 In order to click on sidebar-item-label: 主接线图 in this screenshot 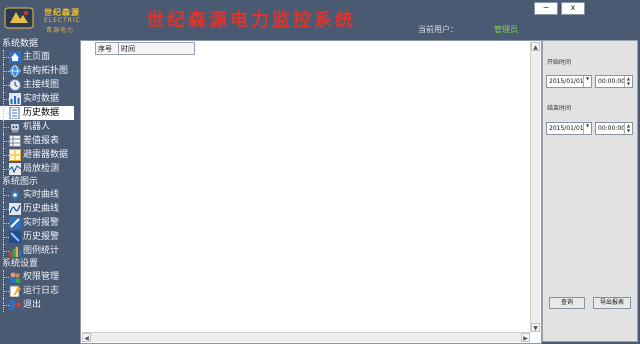, I will do `click(41, 85)`.